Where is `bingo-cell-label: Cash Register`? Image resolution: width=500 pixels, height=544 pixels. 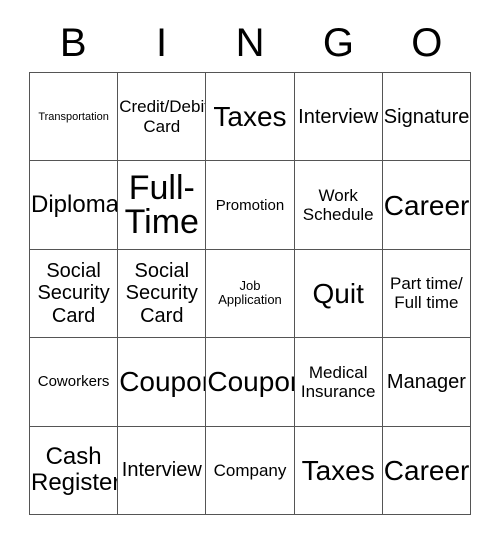 bingo-cell-label: Cash Register is located at coordinates (75, 470).